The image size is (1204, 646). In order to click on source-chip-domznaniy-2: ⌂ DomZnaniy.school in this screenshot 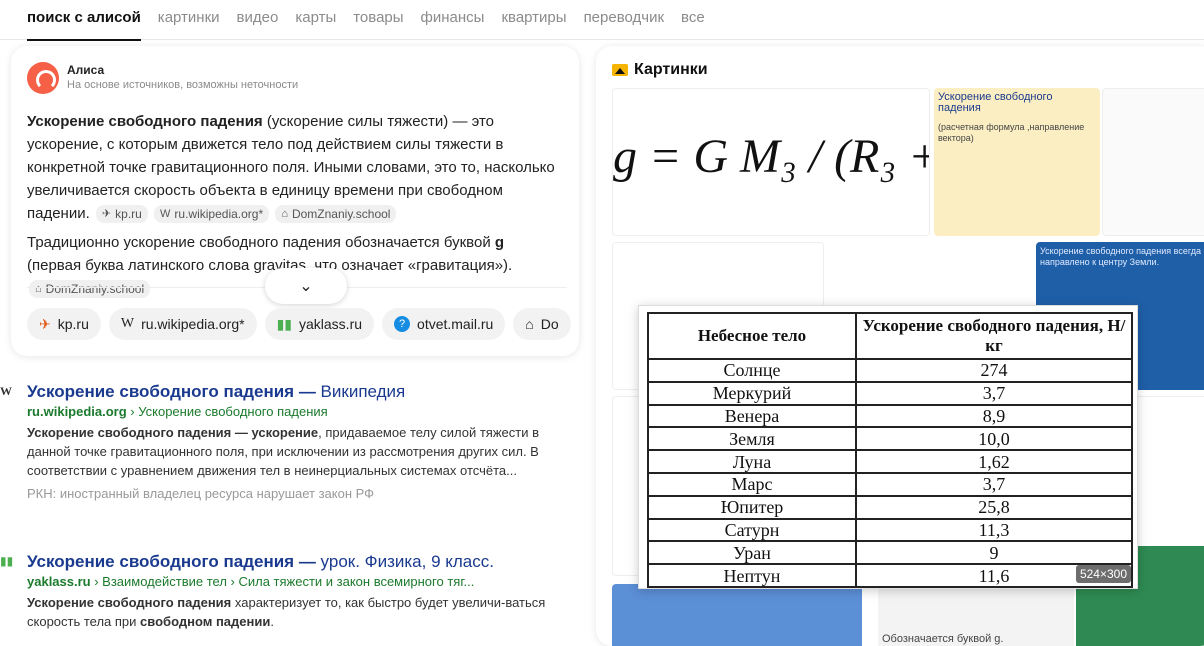, I will do `click(90, 289)`.